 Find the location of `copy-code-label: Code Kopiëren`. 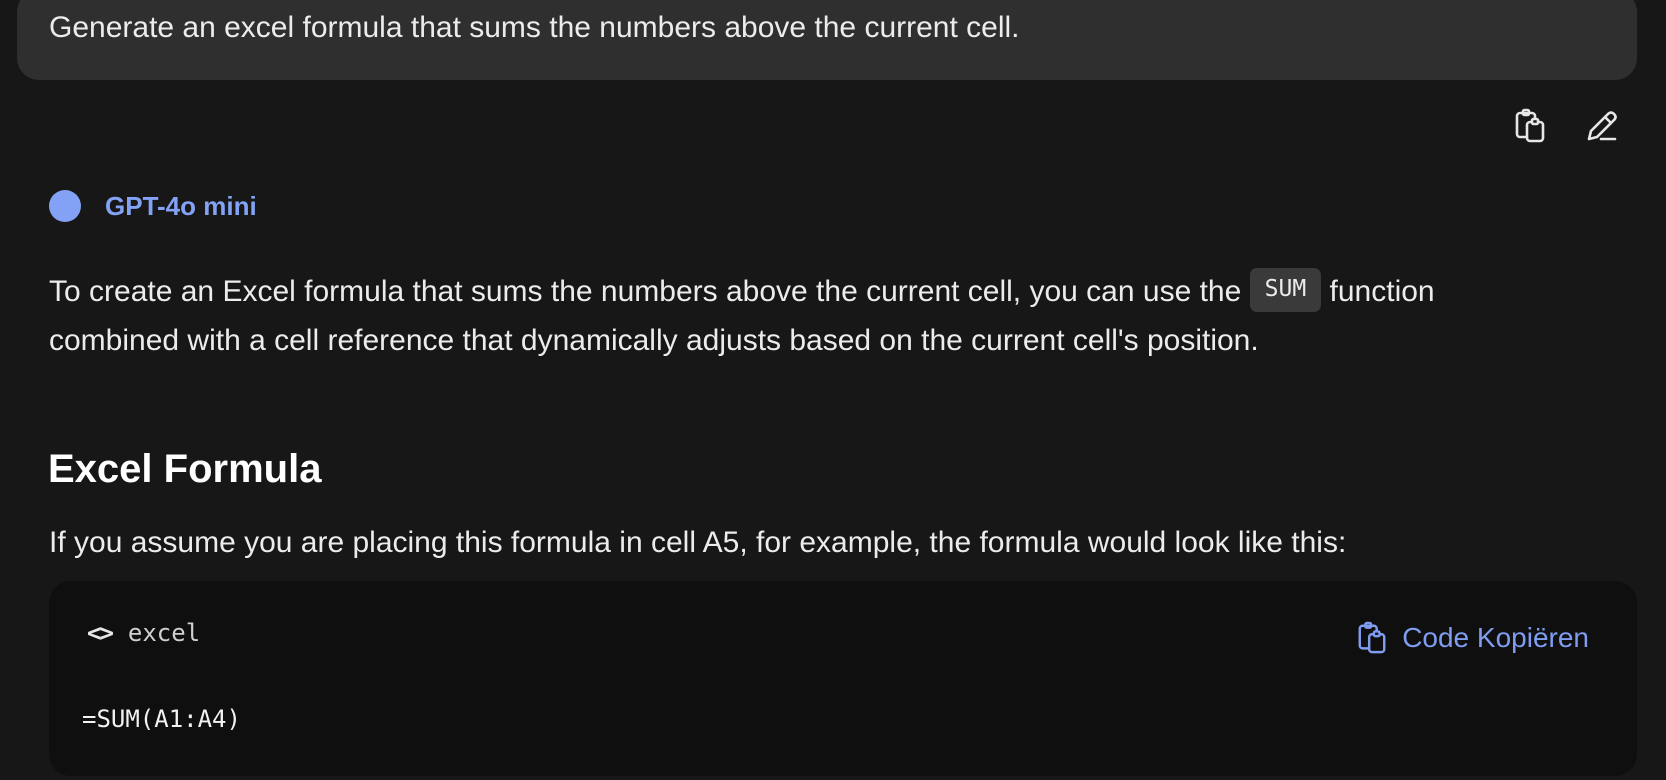

copy-code-label: Code Kopiëren is located at coordinates (1495, 637).